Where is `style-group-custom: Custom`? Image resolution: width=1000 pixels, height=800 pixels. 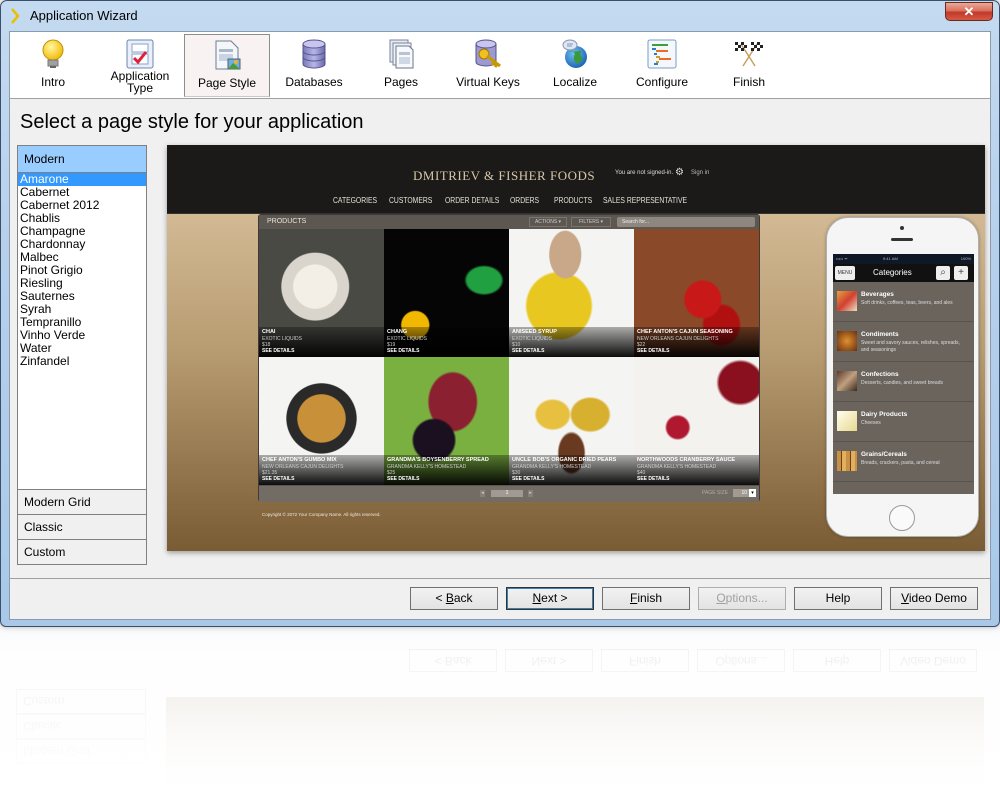 style-group-custom: Custom is located at coordinates (82, 551).